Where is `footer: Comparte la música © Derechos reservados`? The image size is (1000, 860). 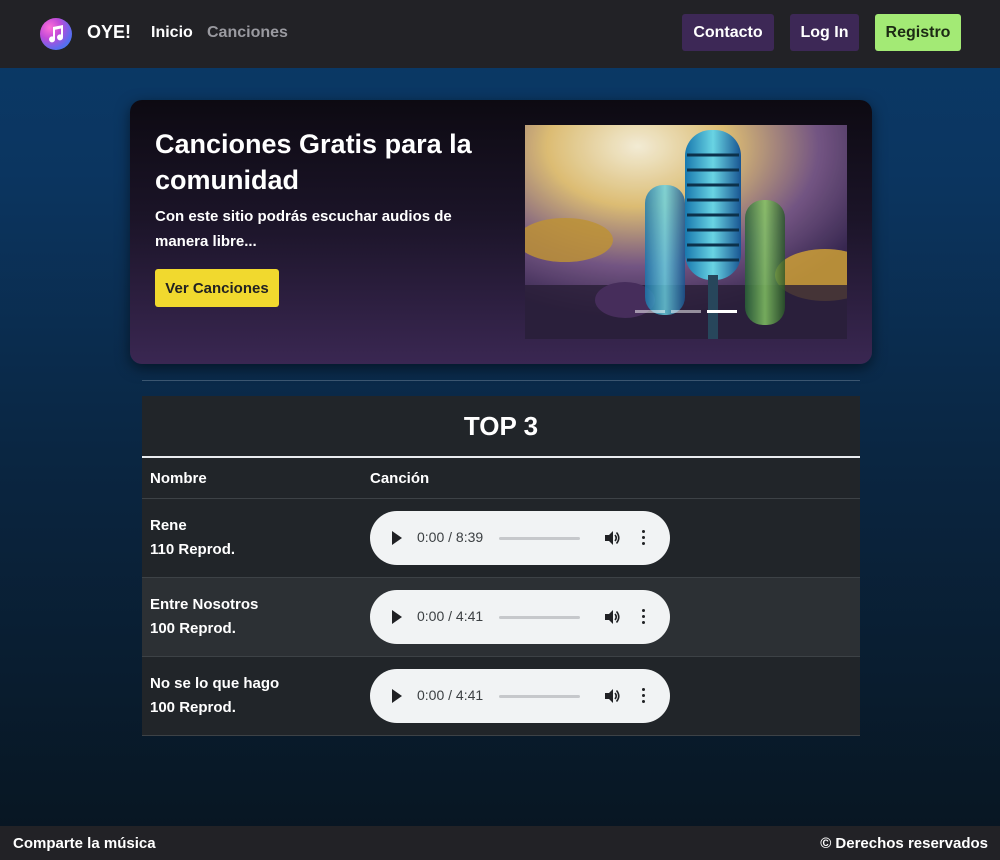 footer: Comparte la música © Derechos reservados is located at coordinates (500, 843).